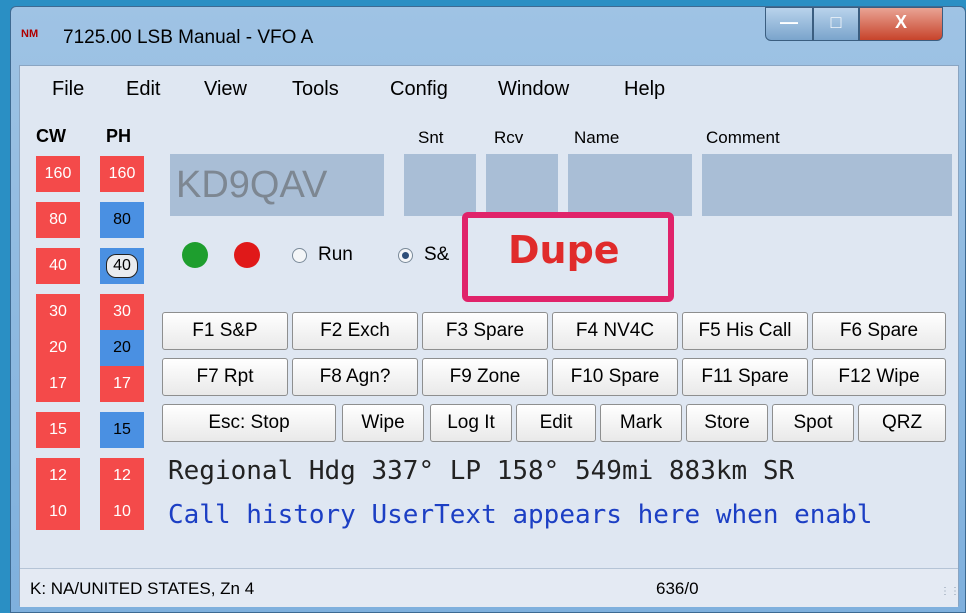 The height and width of the screenshot is (613, 966). Describe the element at coordinates (481, 471) in the screenshot. I see `heading-info-text: Regional Hdg 337° LP 158° 549mi 883km SR` at that location.